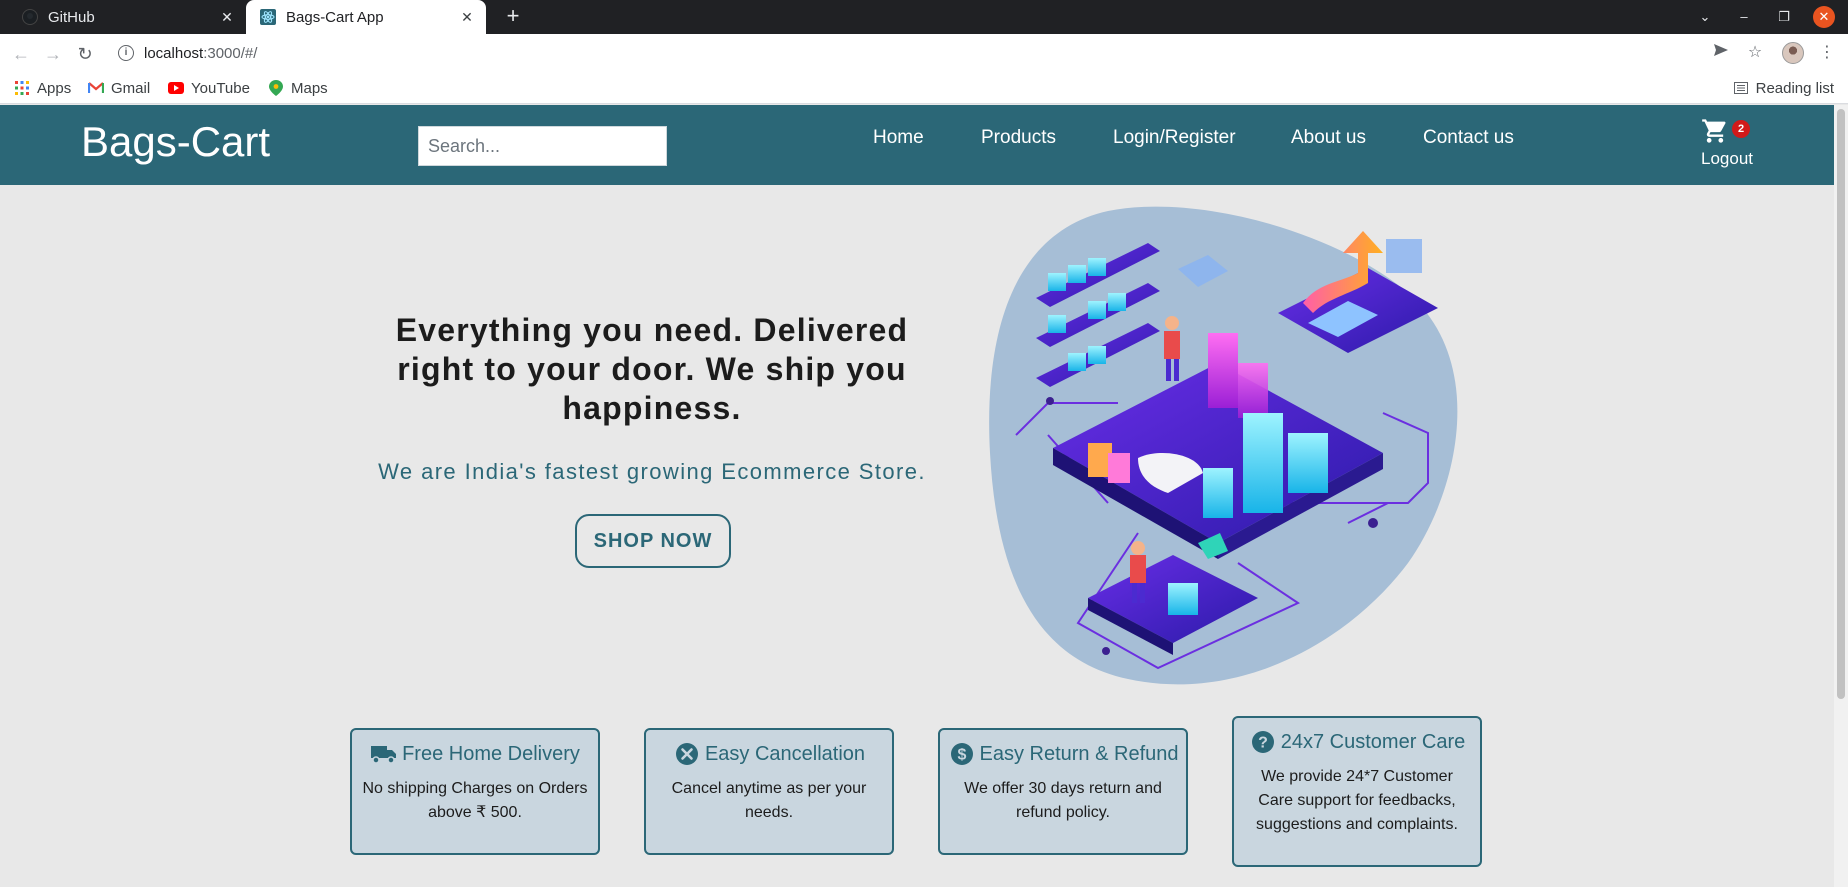  I want to click on star-icon: ☆, so click(1755, 53).